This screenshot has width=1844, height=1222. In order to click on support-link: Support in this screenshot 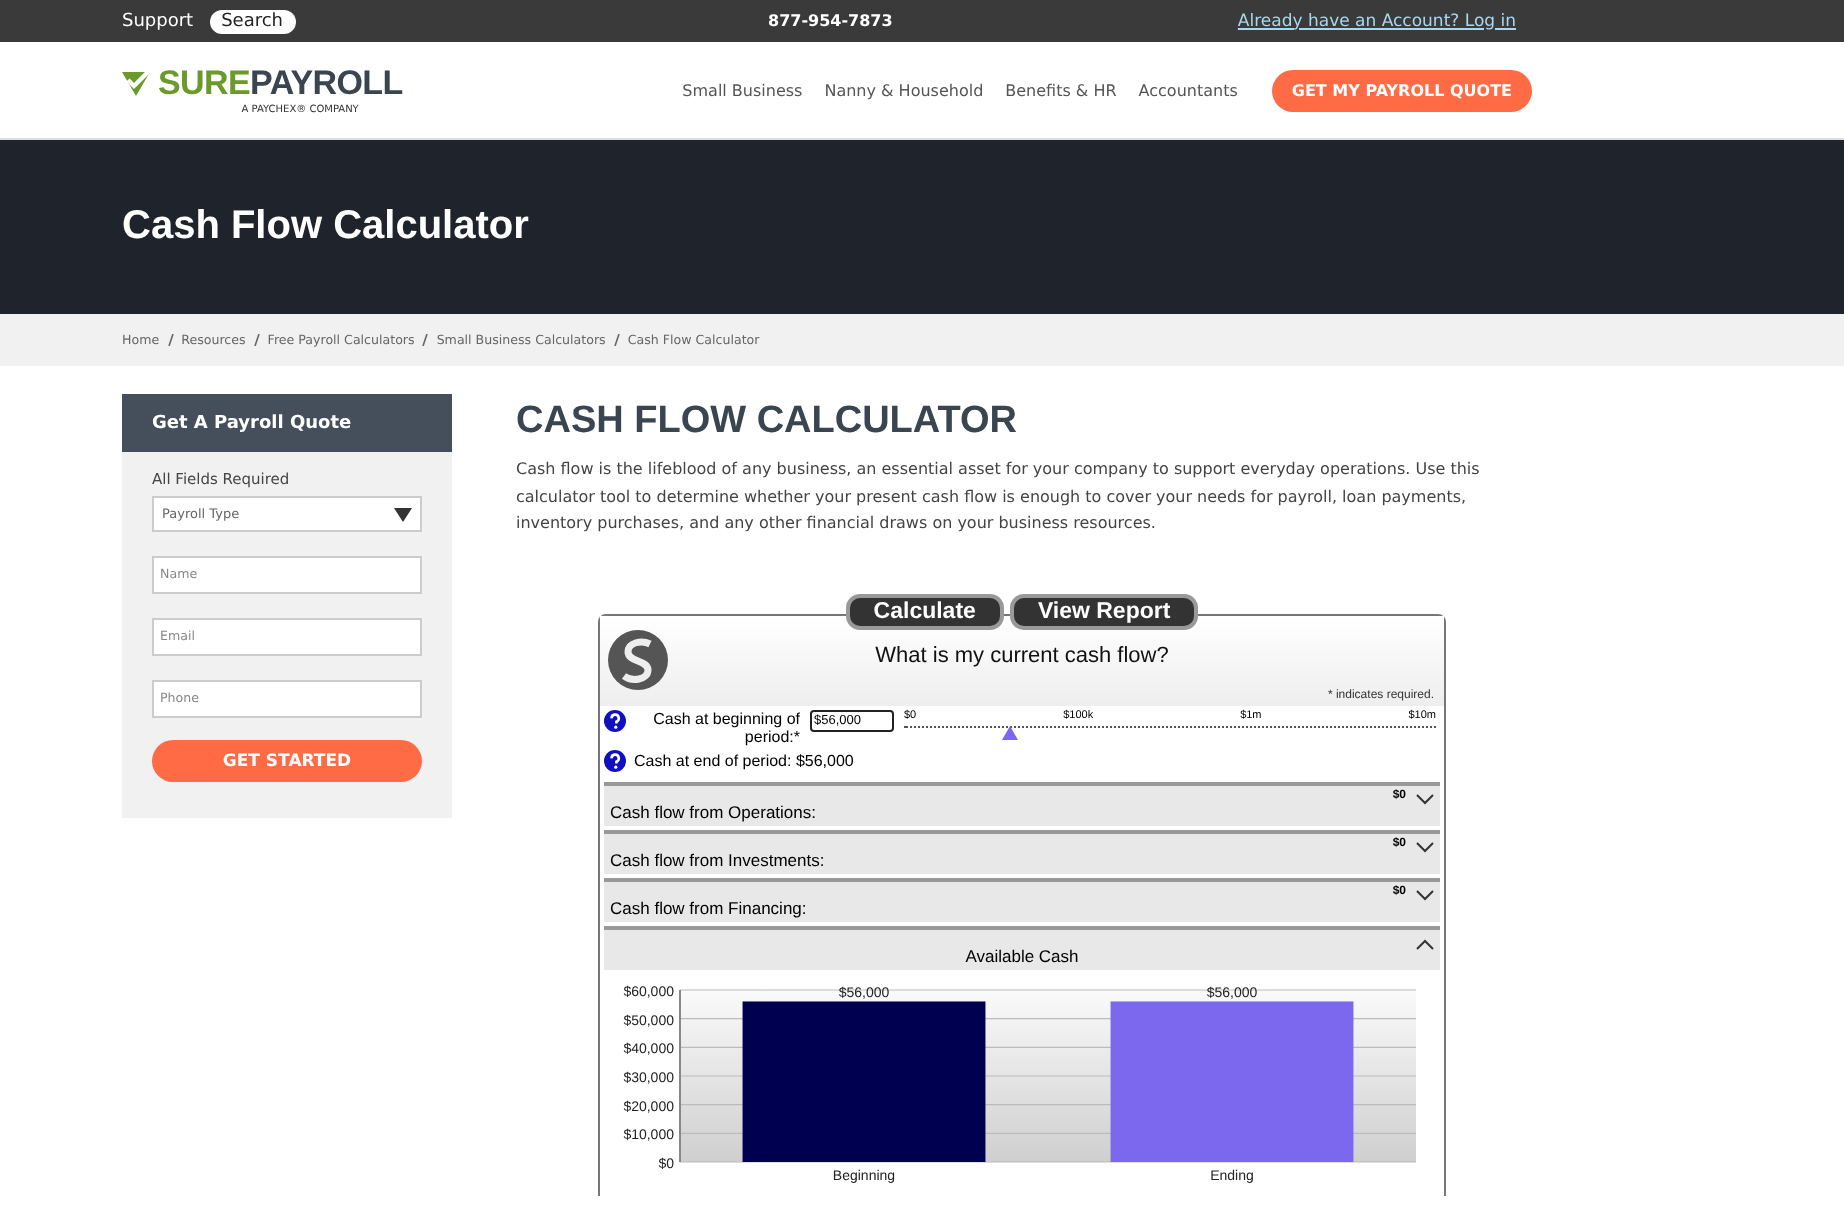, I will do `click(158, 21)`.